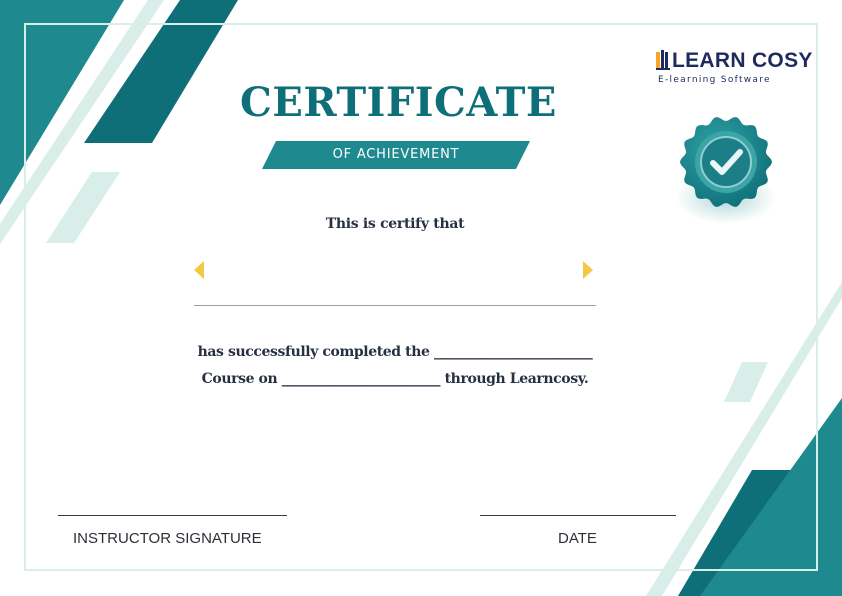  What do you see at coordinates (395, 224) in the screenshot?
I see `certify-intro-text: This is certify that` at bounding box center [395, 224].